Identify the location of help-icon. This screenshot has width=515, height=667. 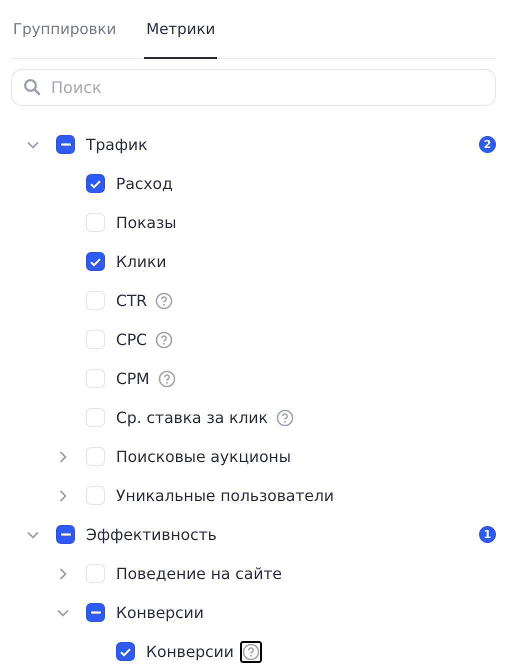
(251, 651).